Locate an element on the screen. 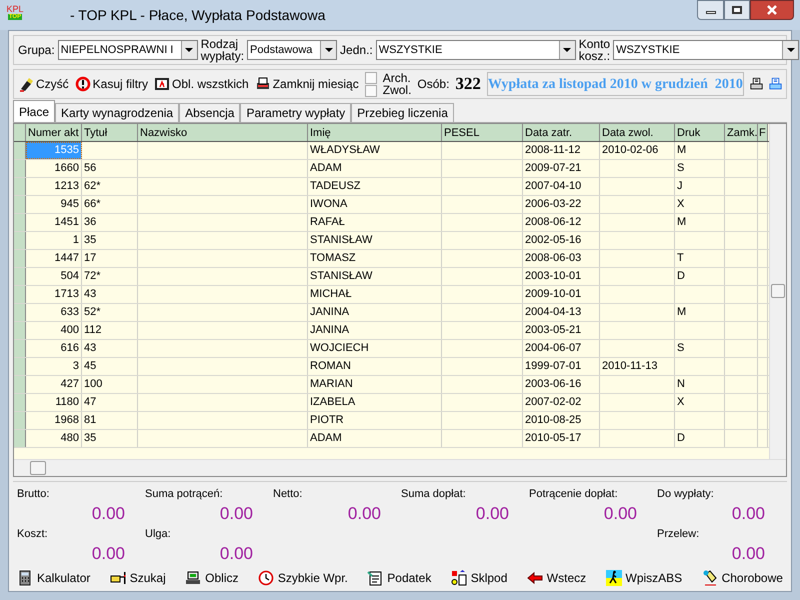 The height and width of the screenshot is (600, 800). table-cell: 633 is located at coordinates (54, 312).